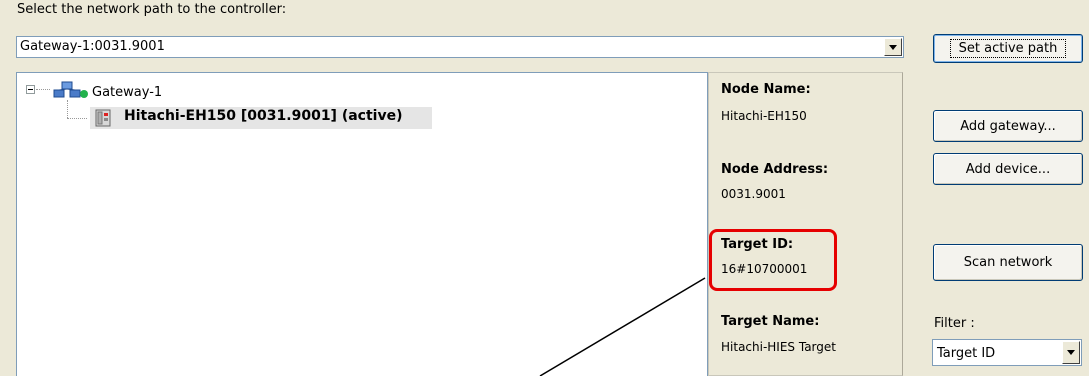 Image resolution: width=1089 pixels, height=376 pixels. I want to click on target-name-value: Hitachi-HIES Target, so click(778, 347).